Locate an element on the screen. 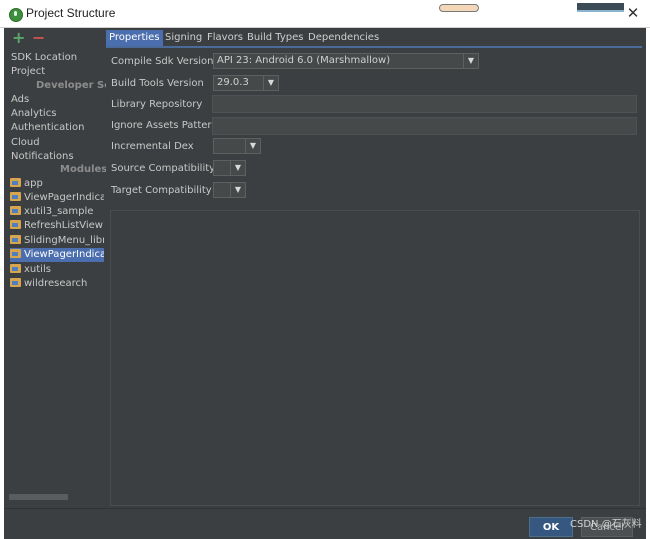  nav-horizontal-scrollbar is located at coordinates (38, 497).